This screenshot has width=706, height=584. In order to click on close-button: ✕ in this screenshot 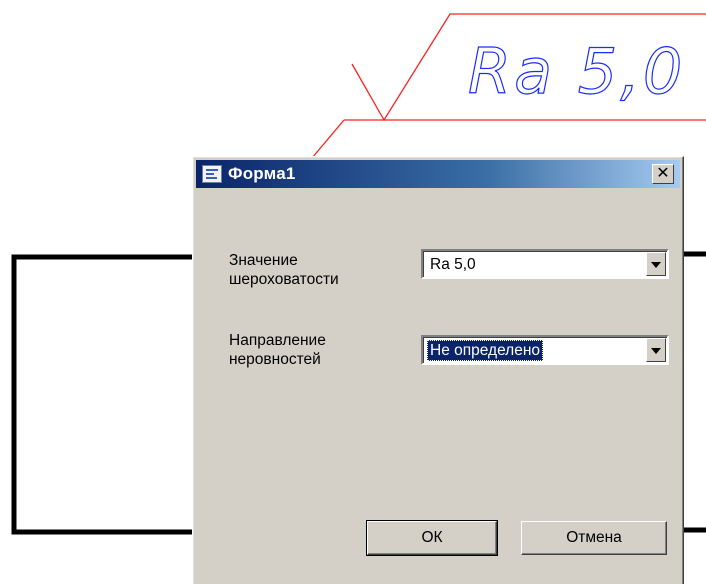, I will do `click(663, 174)`.